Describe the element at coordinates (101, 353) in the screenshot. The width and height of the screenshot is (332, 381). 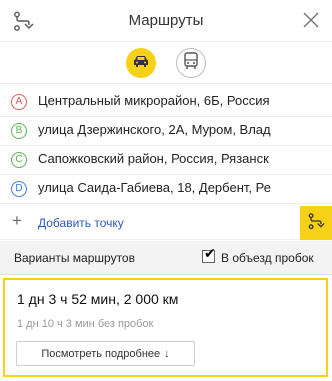
I see `details-button-label: Посмотреть подробнее` at that location.